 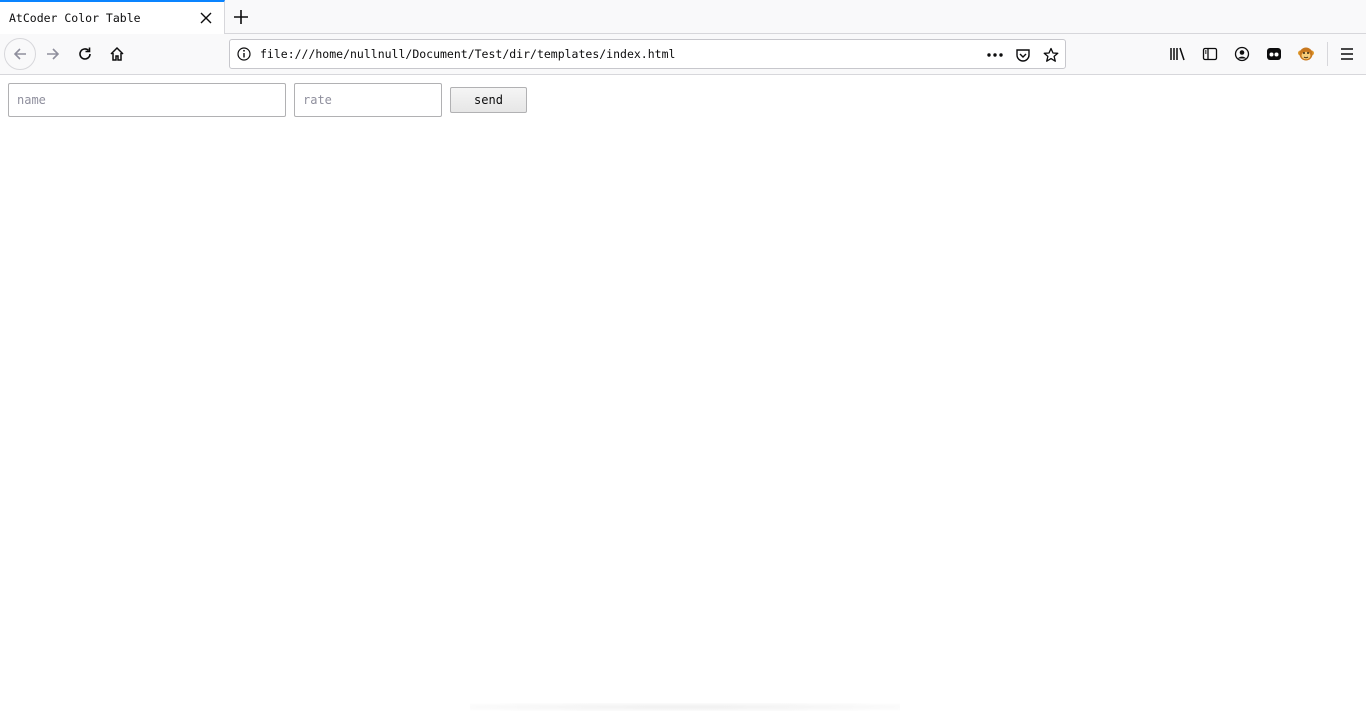 I want to click on send-button: send, so click(x=488, y=100).